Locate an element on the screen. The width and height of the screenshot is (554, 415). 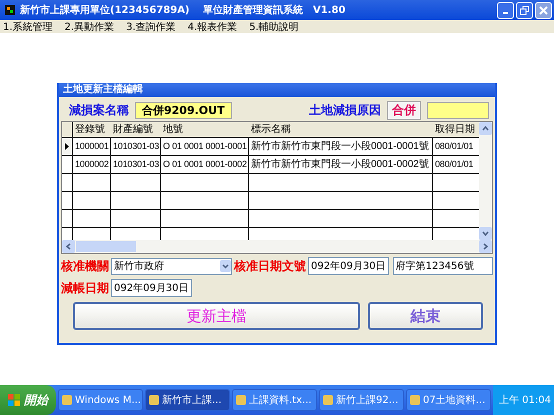
case-name-field: 合併9209.OUT is located at coordinates (183, 110).